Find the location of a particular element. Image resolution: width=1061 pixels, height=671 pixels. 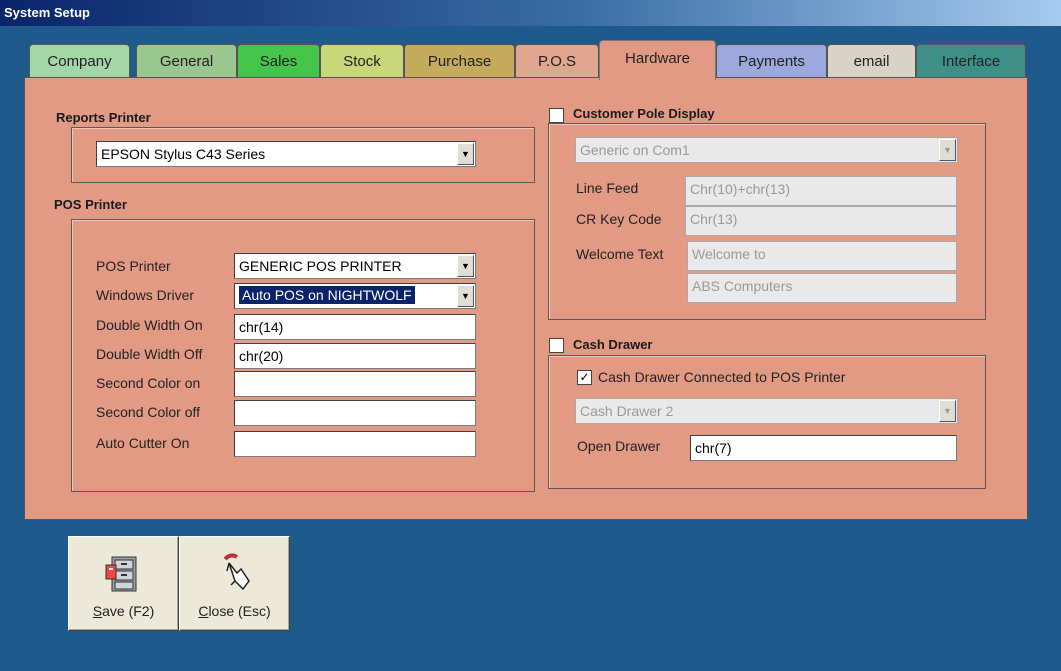

tab-email: email is located at coordinates (871, 61).